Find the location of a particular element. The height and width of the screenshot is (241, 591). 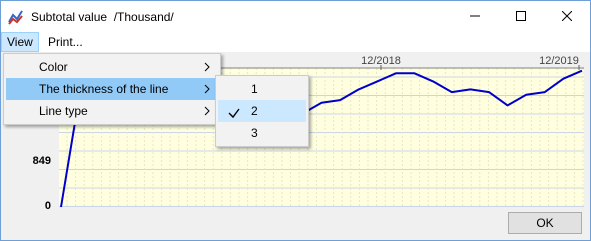

window-title: Subtotal value /Thousand/ is located at coordinates (102, 17).